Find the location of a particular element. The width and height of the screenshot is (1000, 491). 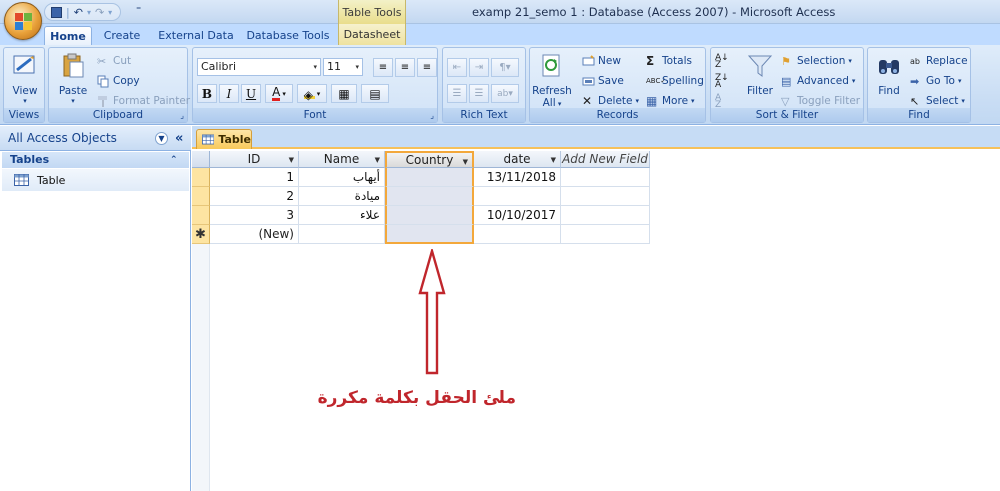

cell-name: علاء is located at coordinates (342, 215).